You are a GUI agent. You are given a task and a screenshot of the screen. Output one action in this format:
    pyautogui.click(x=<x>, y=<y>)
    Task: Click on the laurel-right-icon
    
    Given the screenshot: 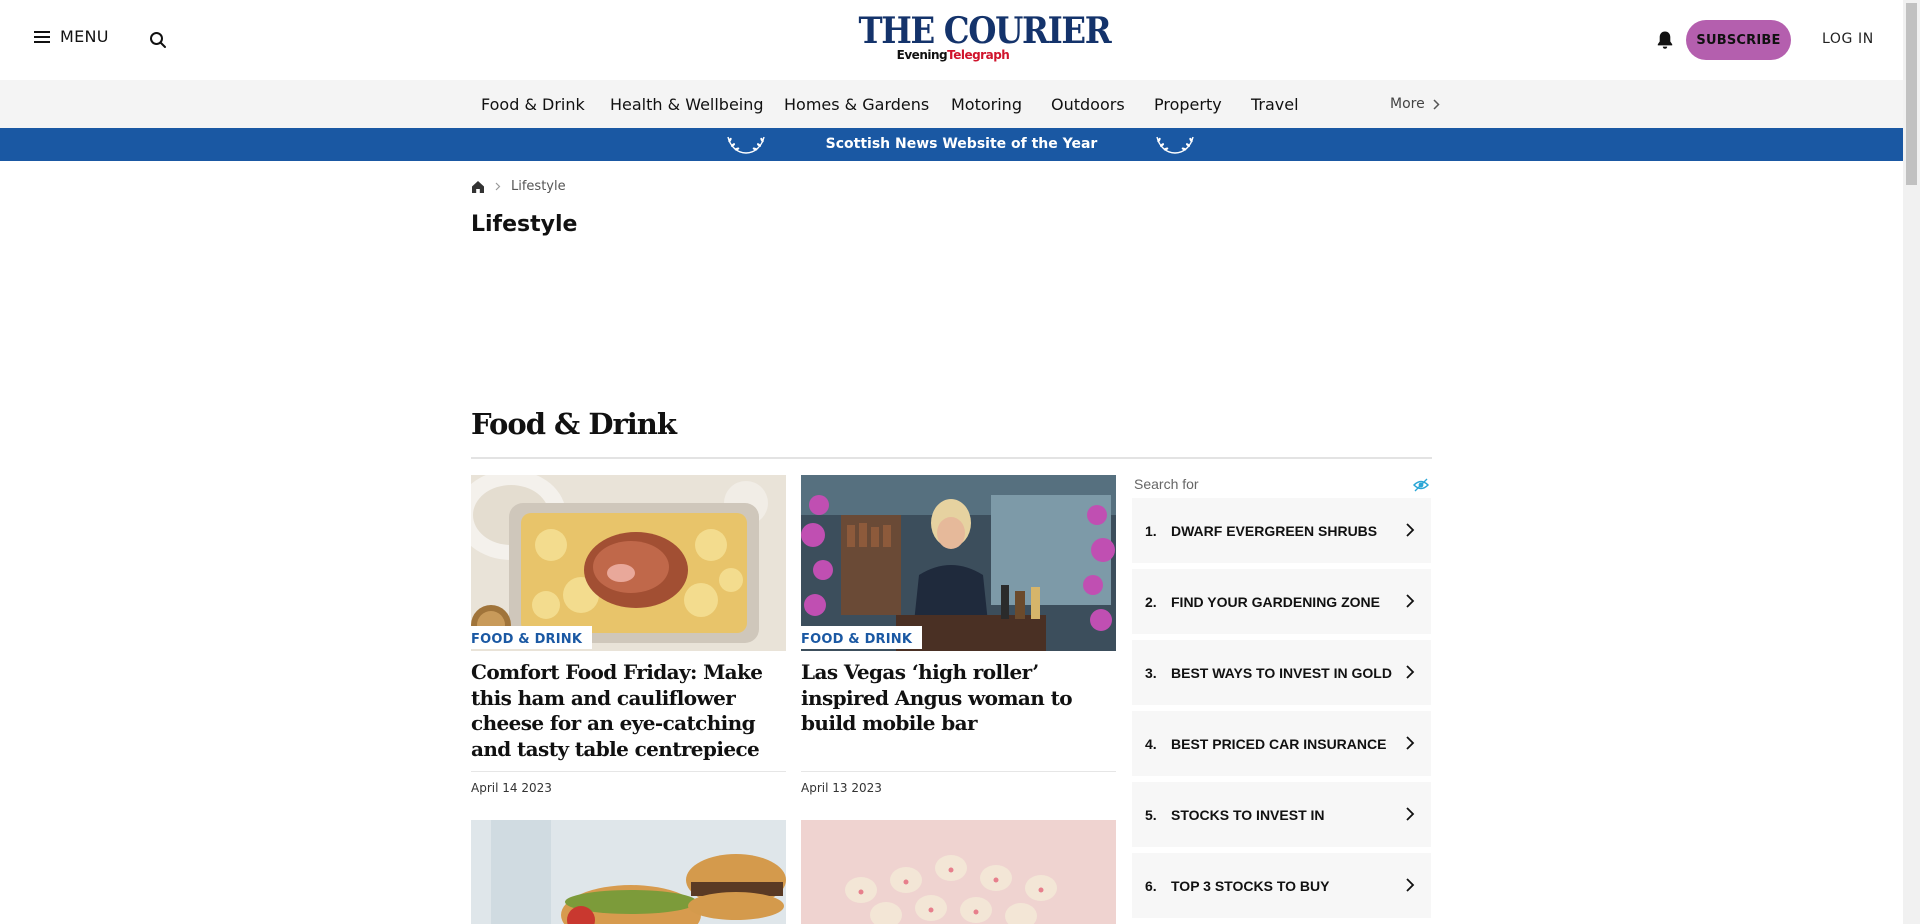 What is the action you would take?
    pyautogui.click(x=1175, y=145)
    